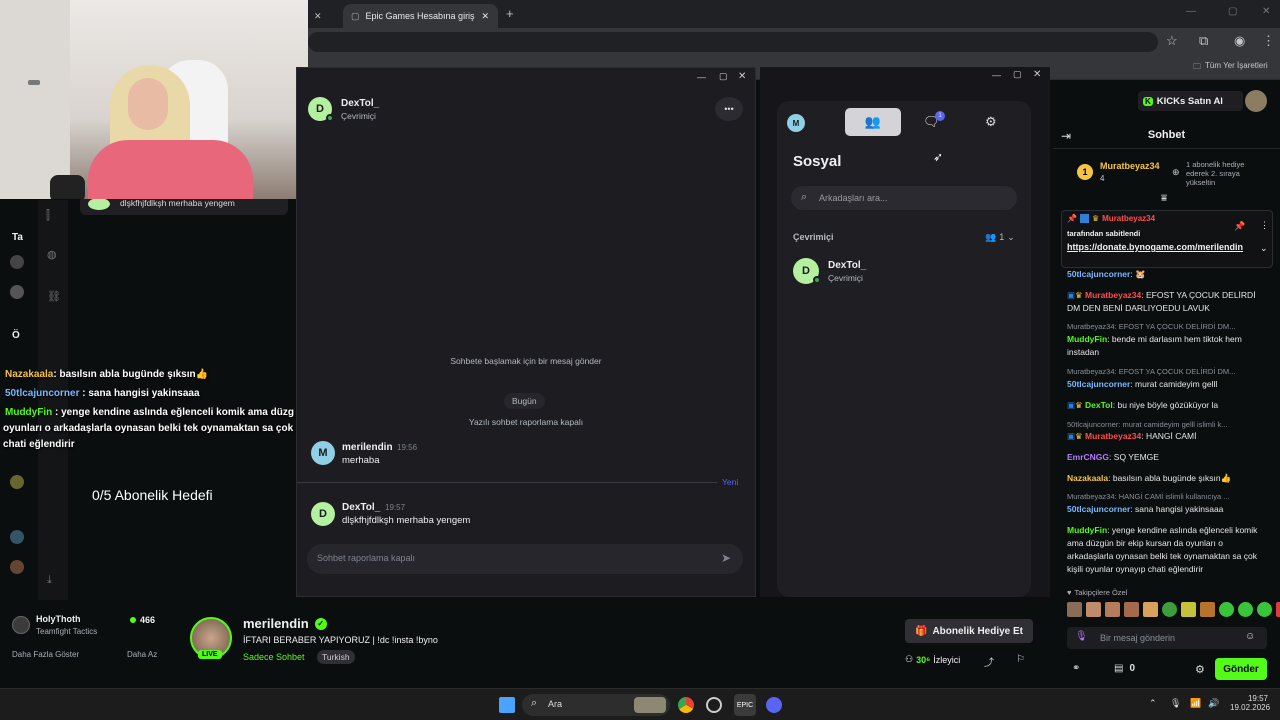 The height and width of the screenshot is (720, 1280). I want to click on chat-user: Nazakaala, so click(1087, 478).